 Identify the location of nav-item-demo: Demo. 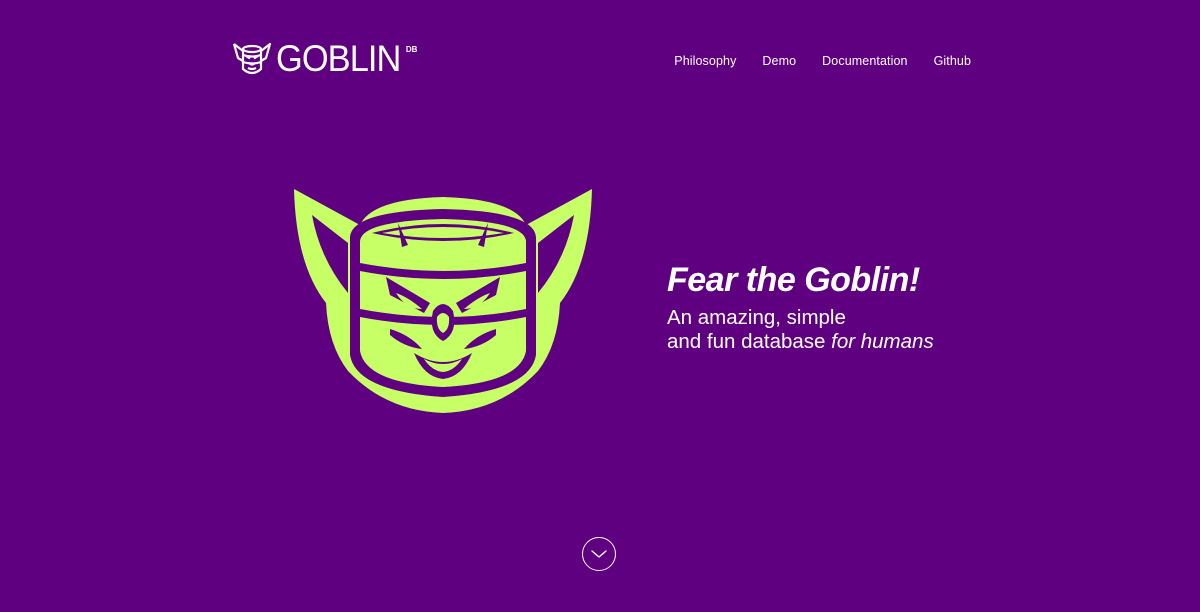
(779, 61).